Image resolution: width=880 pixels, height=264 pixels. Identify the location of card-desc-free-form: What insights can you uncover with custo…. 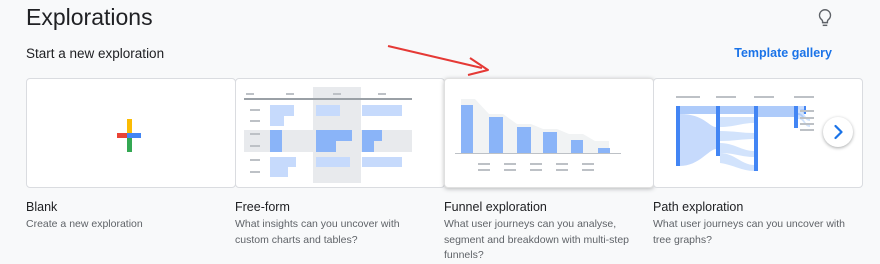
(317, 232).